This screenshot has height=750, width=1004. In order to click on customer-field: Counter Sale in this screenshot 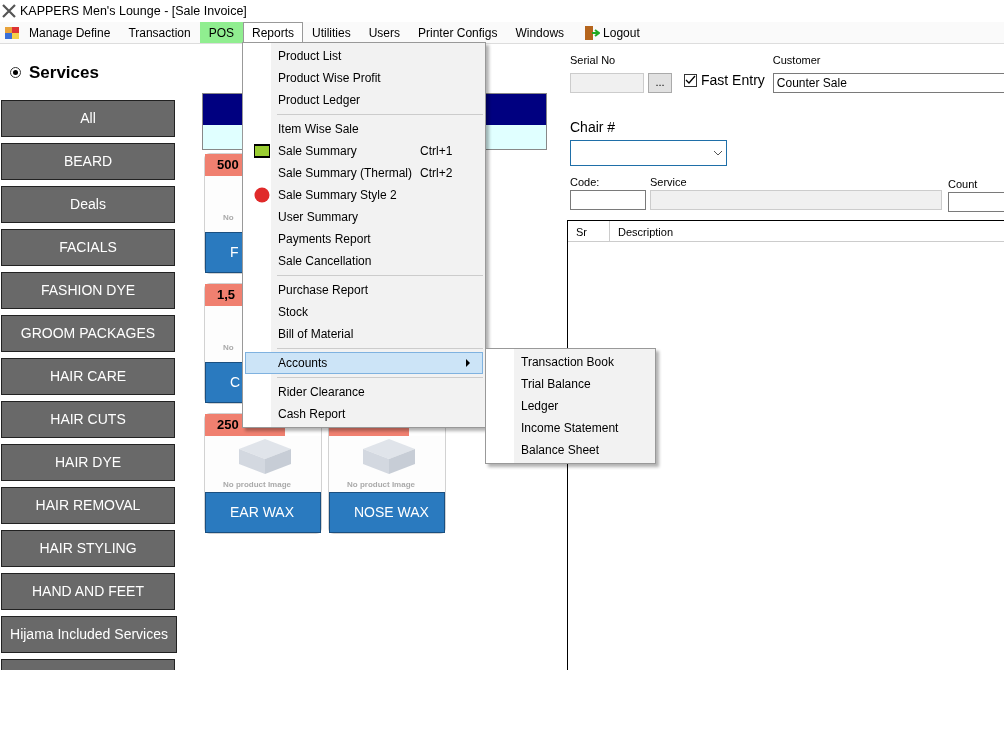, I will do `click(888, 82)`.